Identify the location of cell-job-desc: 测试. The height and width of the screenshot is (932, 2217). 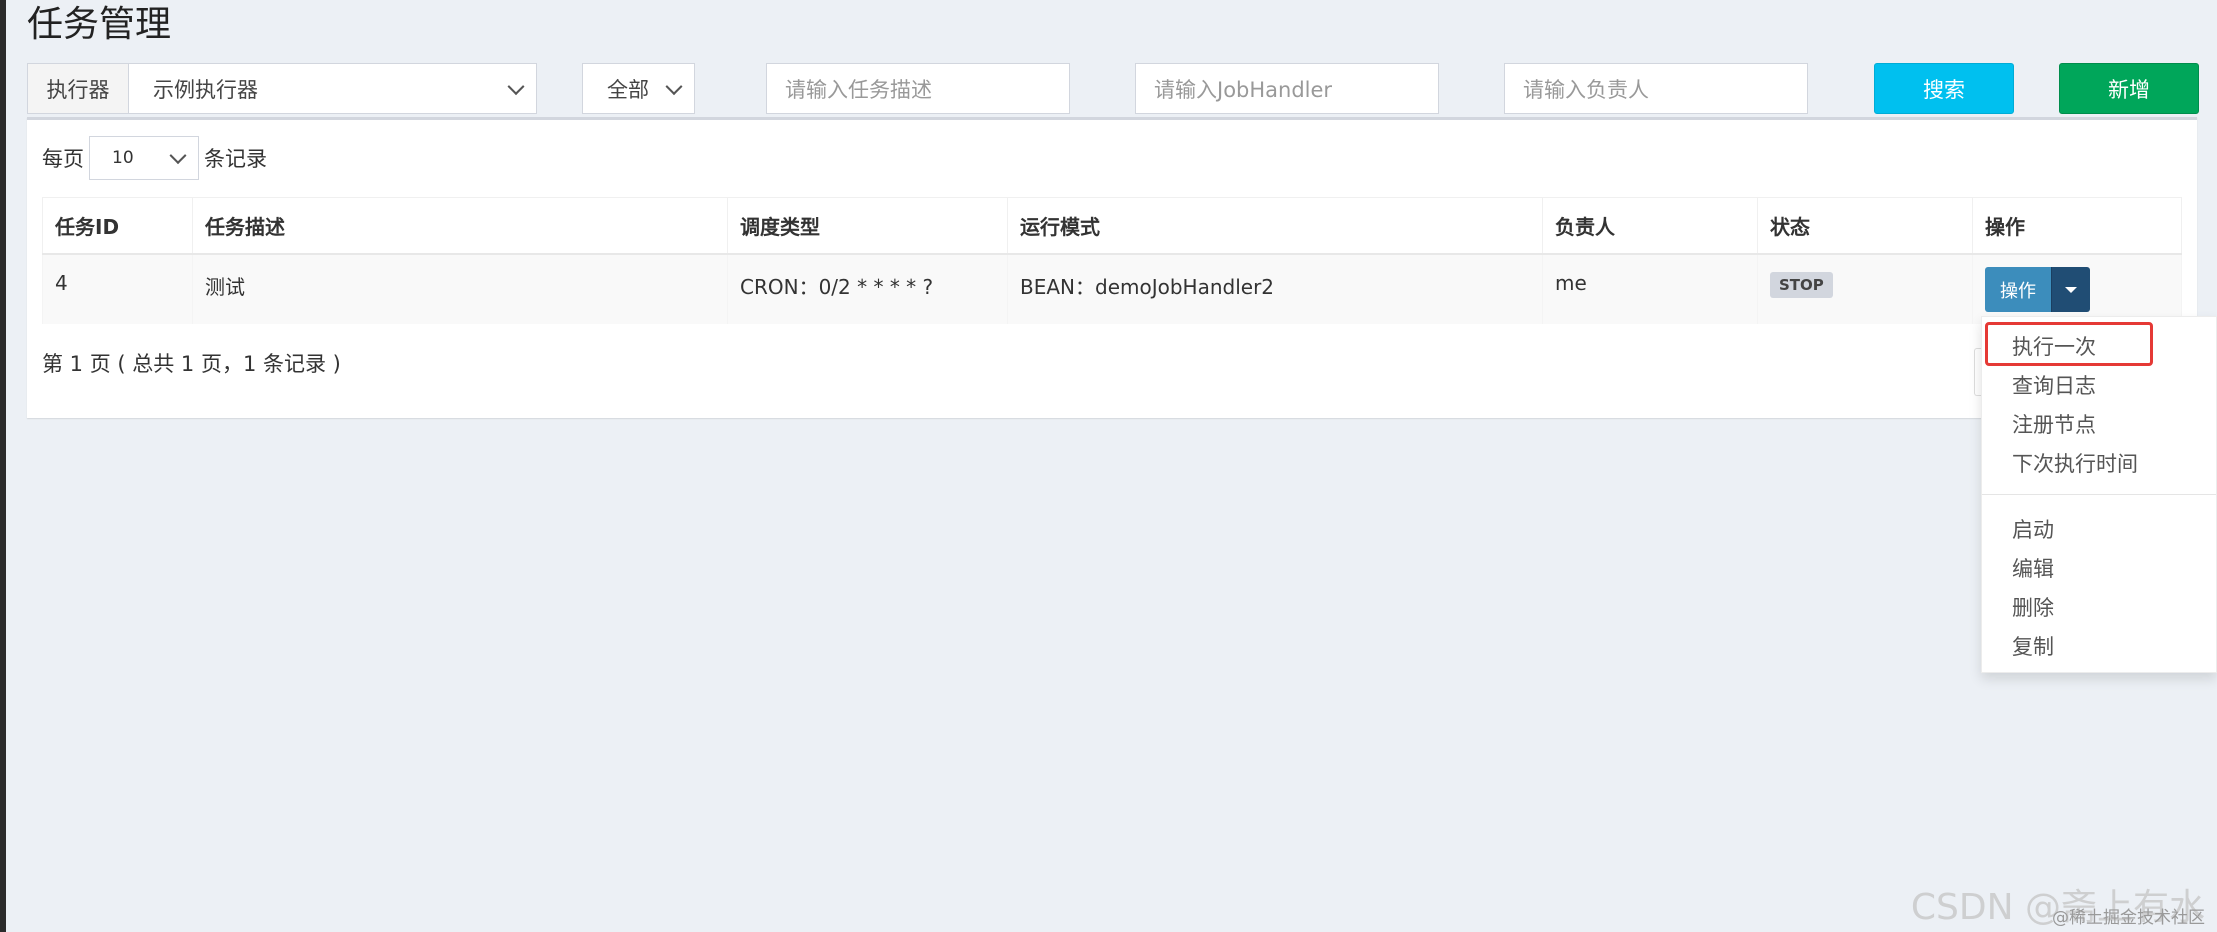
(460, 289).